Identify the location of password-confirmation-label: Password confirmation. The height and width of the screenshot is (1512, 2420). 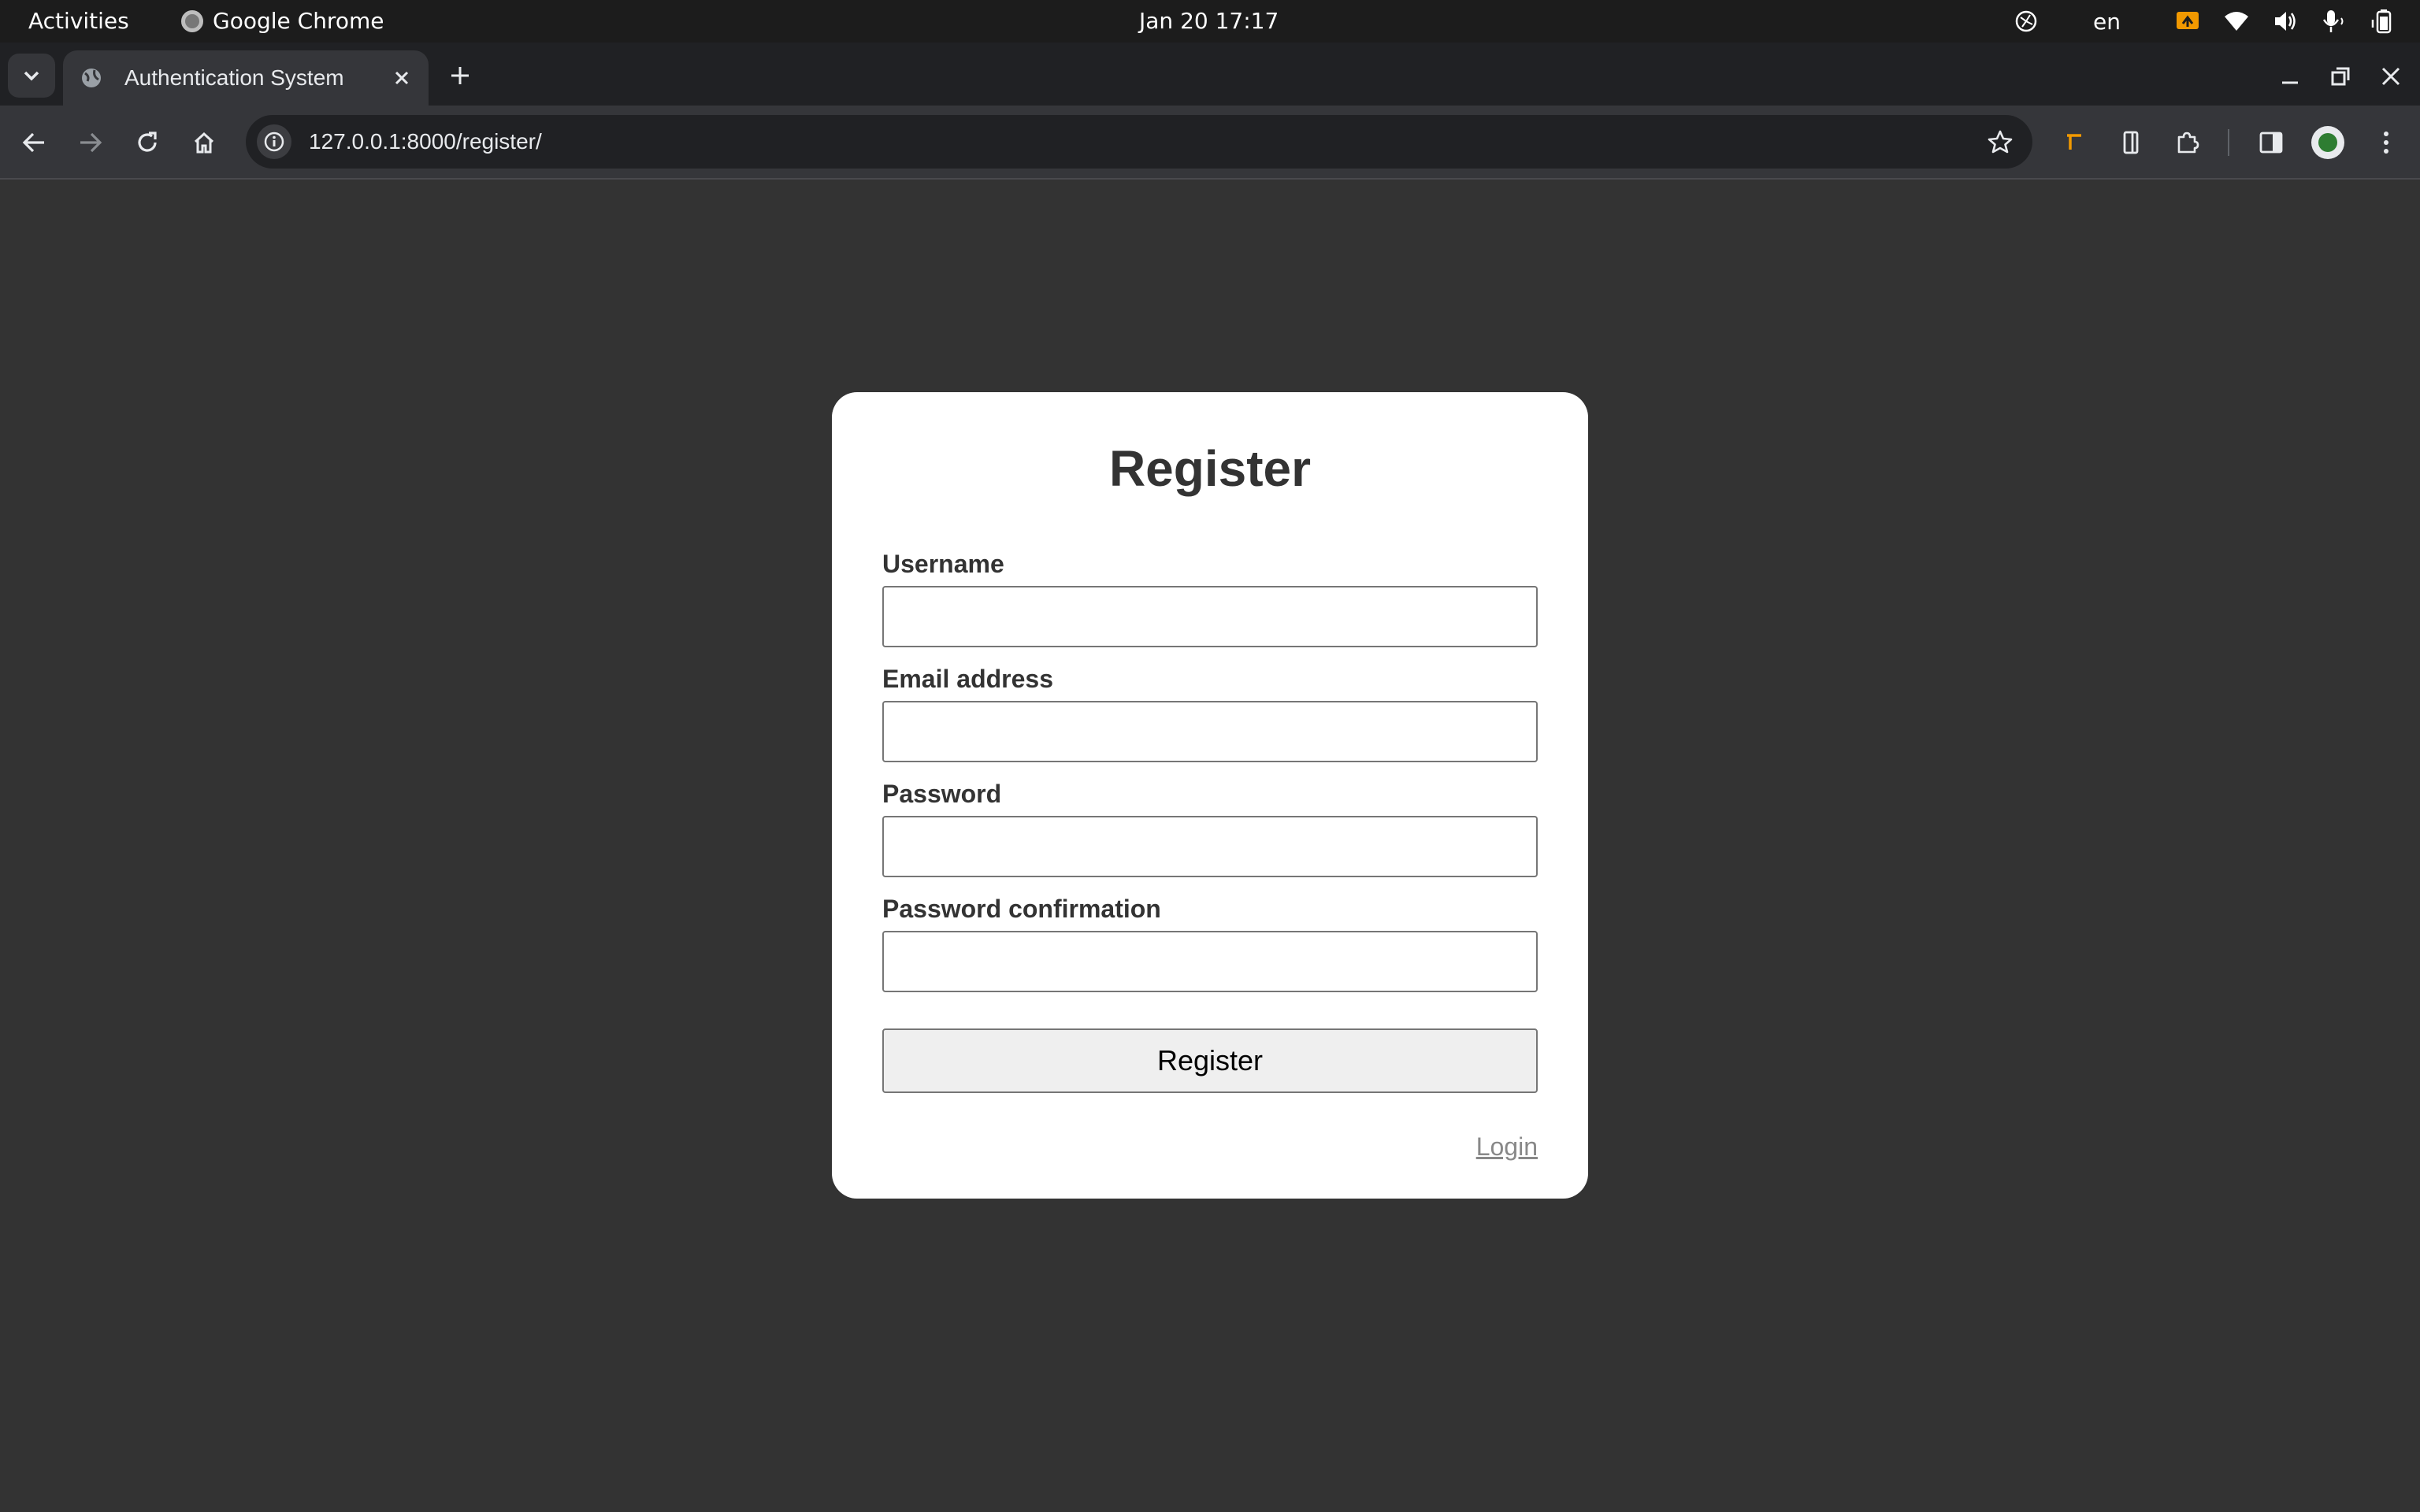
(1022, 909).